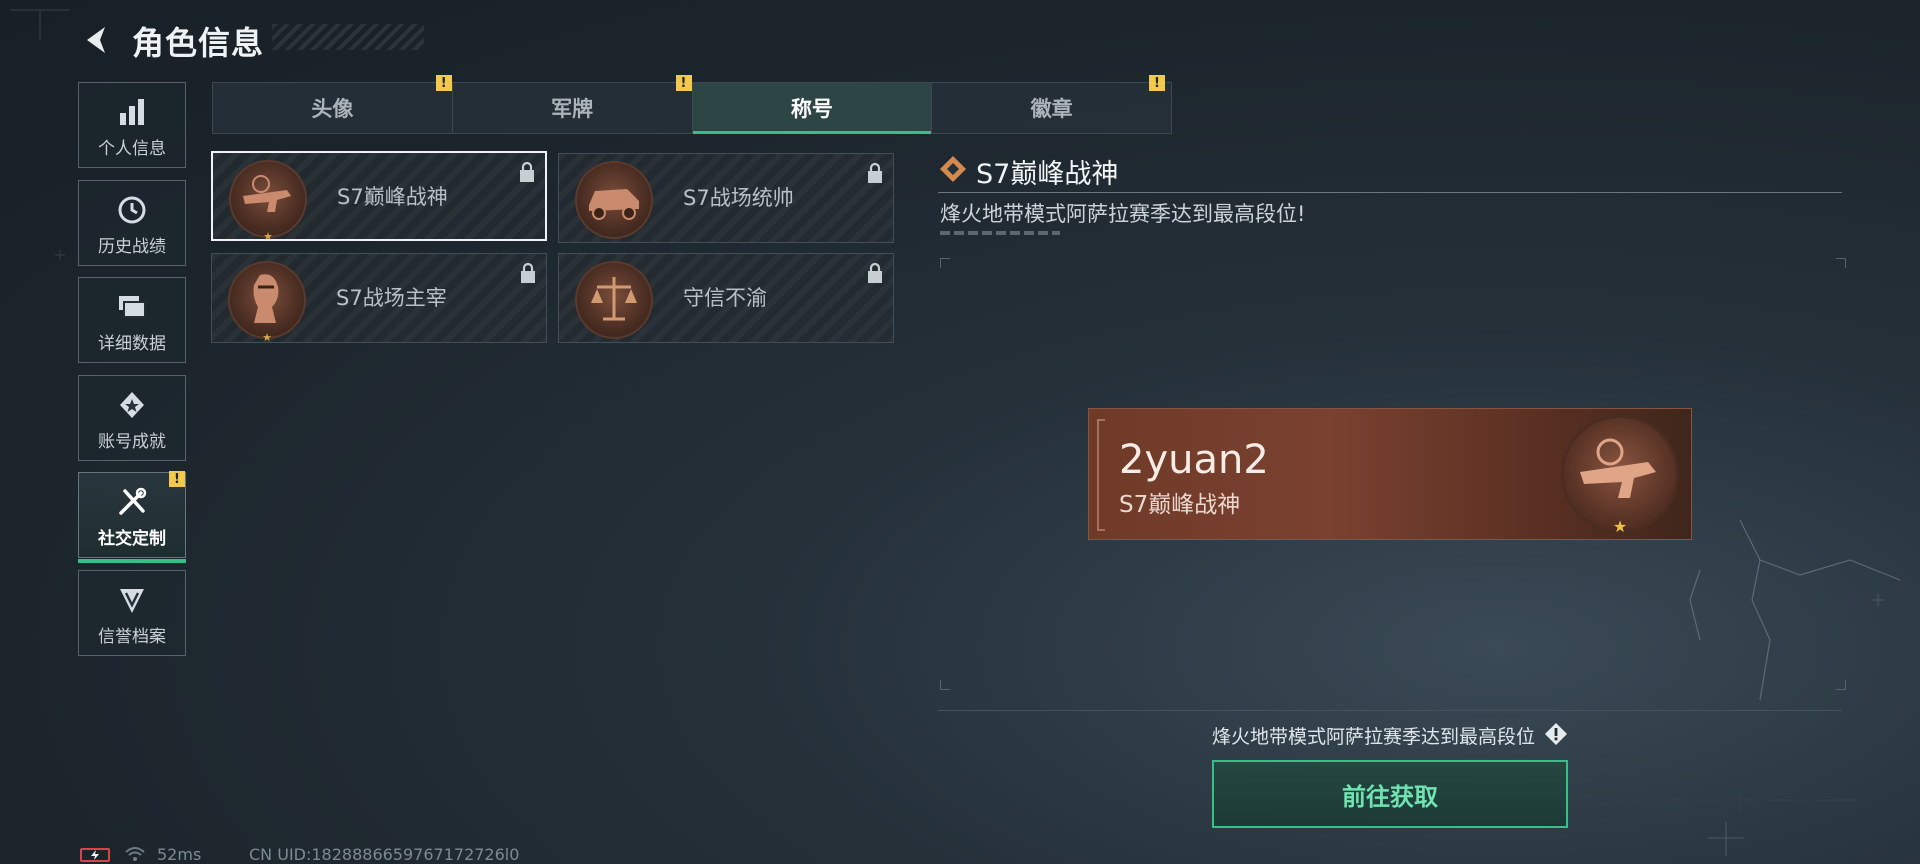 This screenshot has width=1920, height=864. I want to click on detail-description: 烽火地带模式阿萨拉赛季达到最高段位!, so click(1123, 214).